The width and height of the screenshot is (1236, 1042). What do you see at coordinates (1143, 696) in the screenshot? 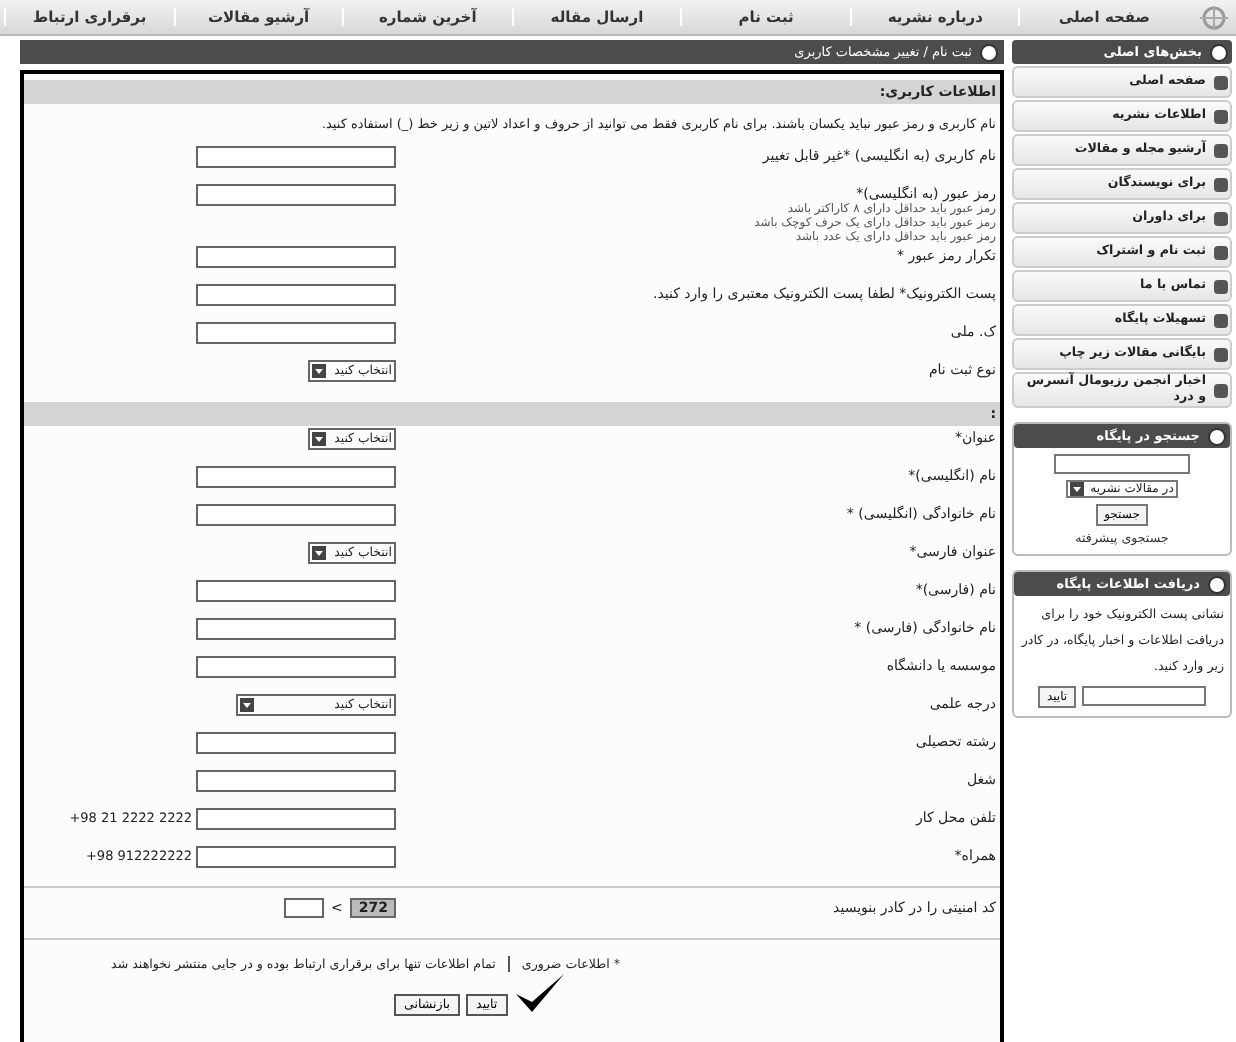
I see `email-field` at bounding box center [1143, 696].